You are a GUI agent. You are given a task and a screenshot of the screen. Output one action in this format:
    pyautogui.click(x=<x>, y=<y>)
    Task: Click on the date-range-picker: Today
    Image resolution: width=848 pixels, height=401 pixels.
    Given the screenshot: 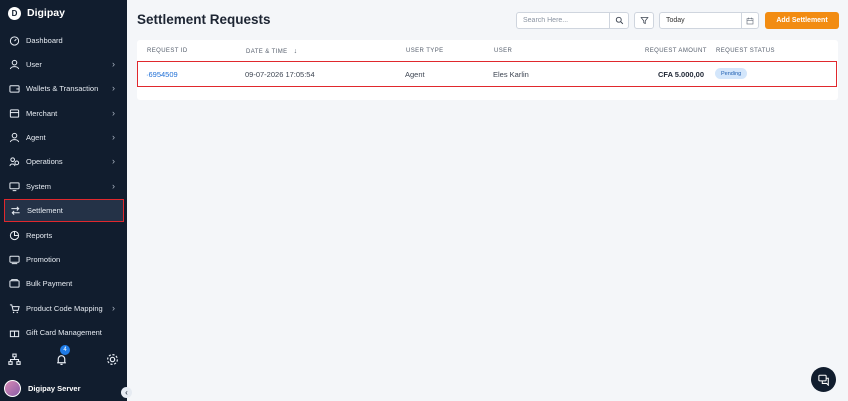 What is the action you would take?
    pyautogui.click(x=709, y=20)
    